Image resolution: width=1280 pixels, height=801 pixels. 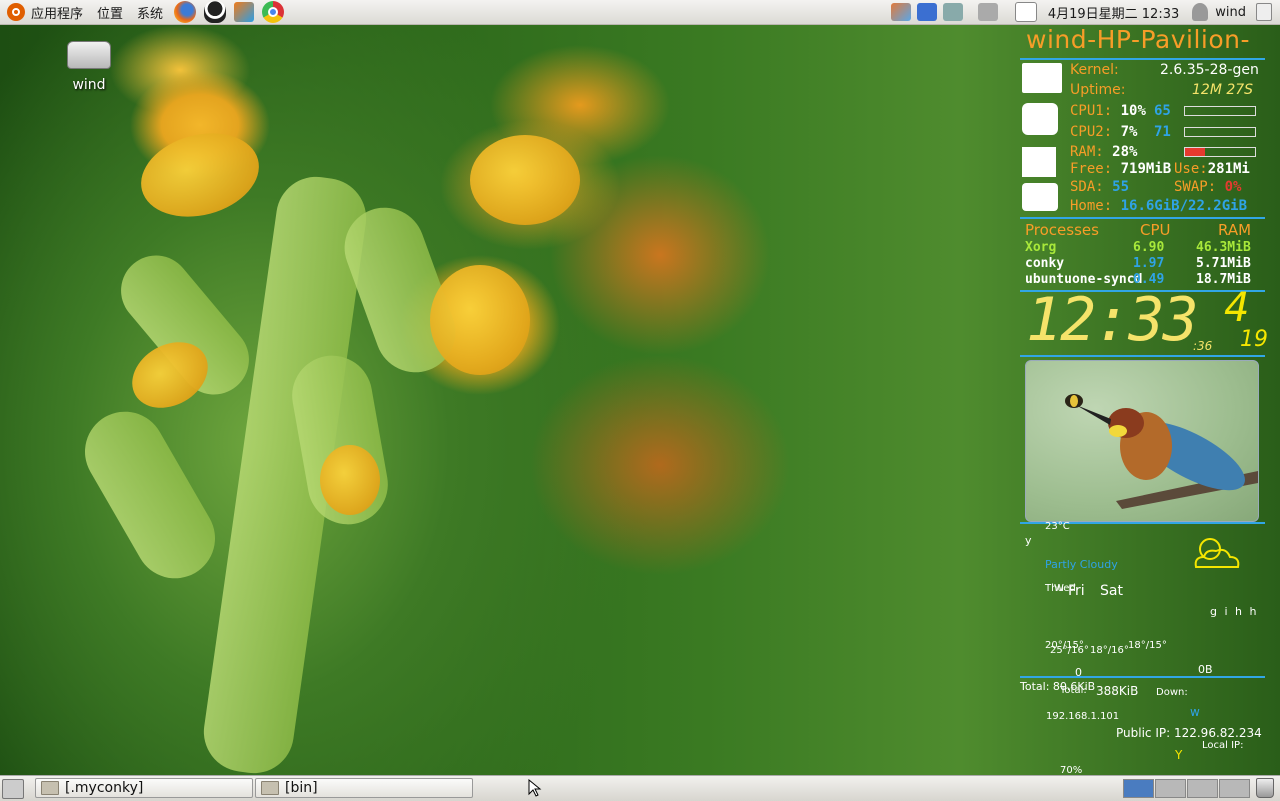 I want to click on sda-value: 55, so click(x=1121, y=187).